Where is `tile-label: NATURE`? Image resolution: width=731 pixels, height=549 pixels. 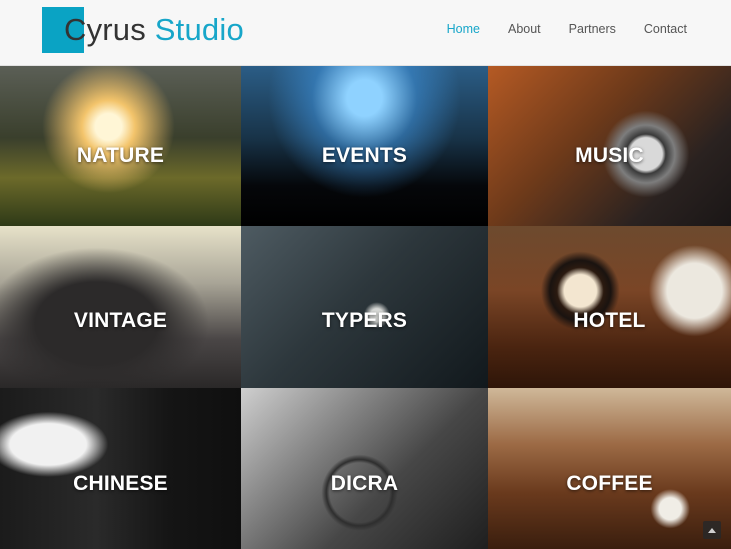 tile-label: NATURE is located at coordinates (120, 155).